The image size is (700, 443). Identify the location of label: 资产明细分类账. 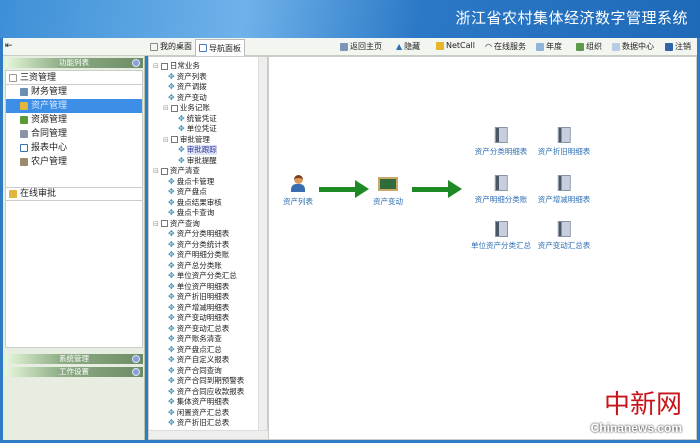
(501, 199).